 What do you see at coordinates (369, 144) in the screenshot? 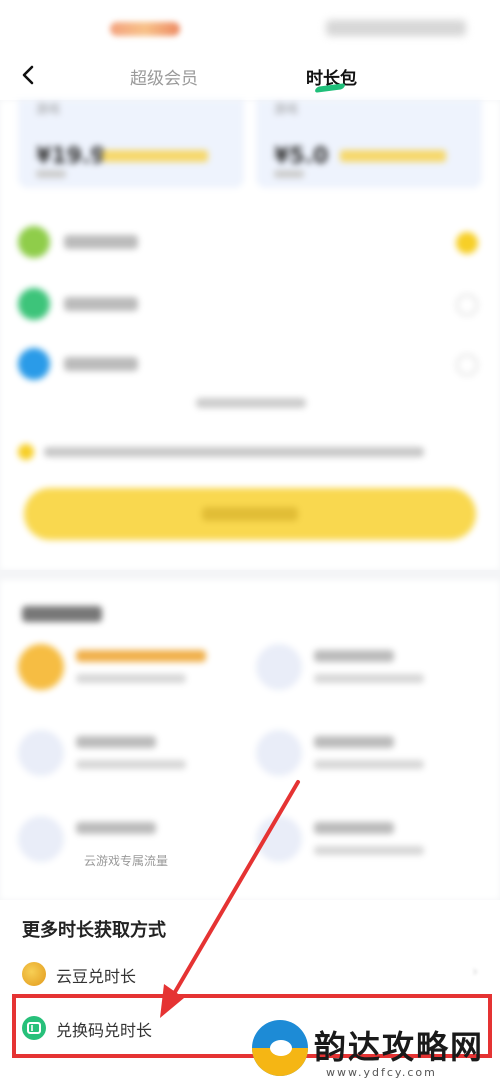
I see `pack-card: 游戏 ¥5.0` at bounding box center [369, 144].